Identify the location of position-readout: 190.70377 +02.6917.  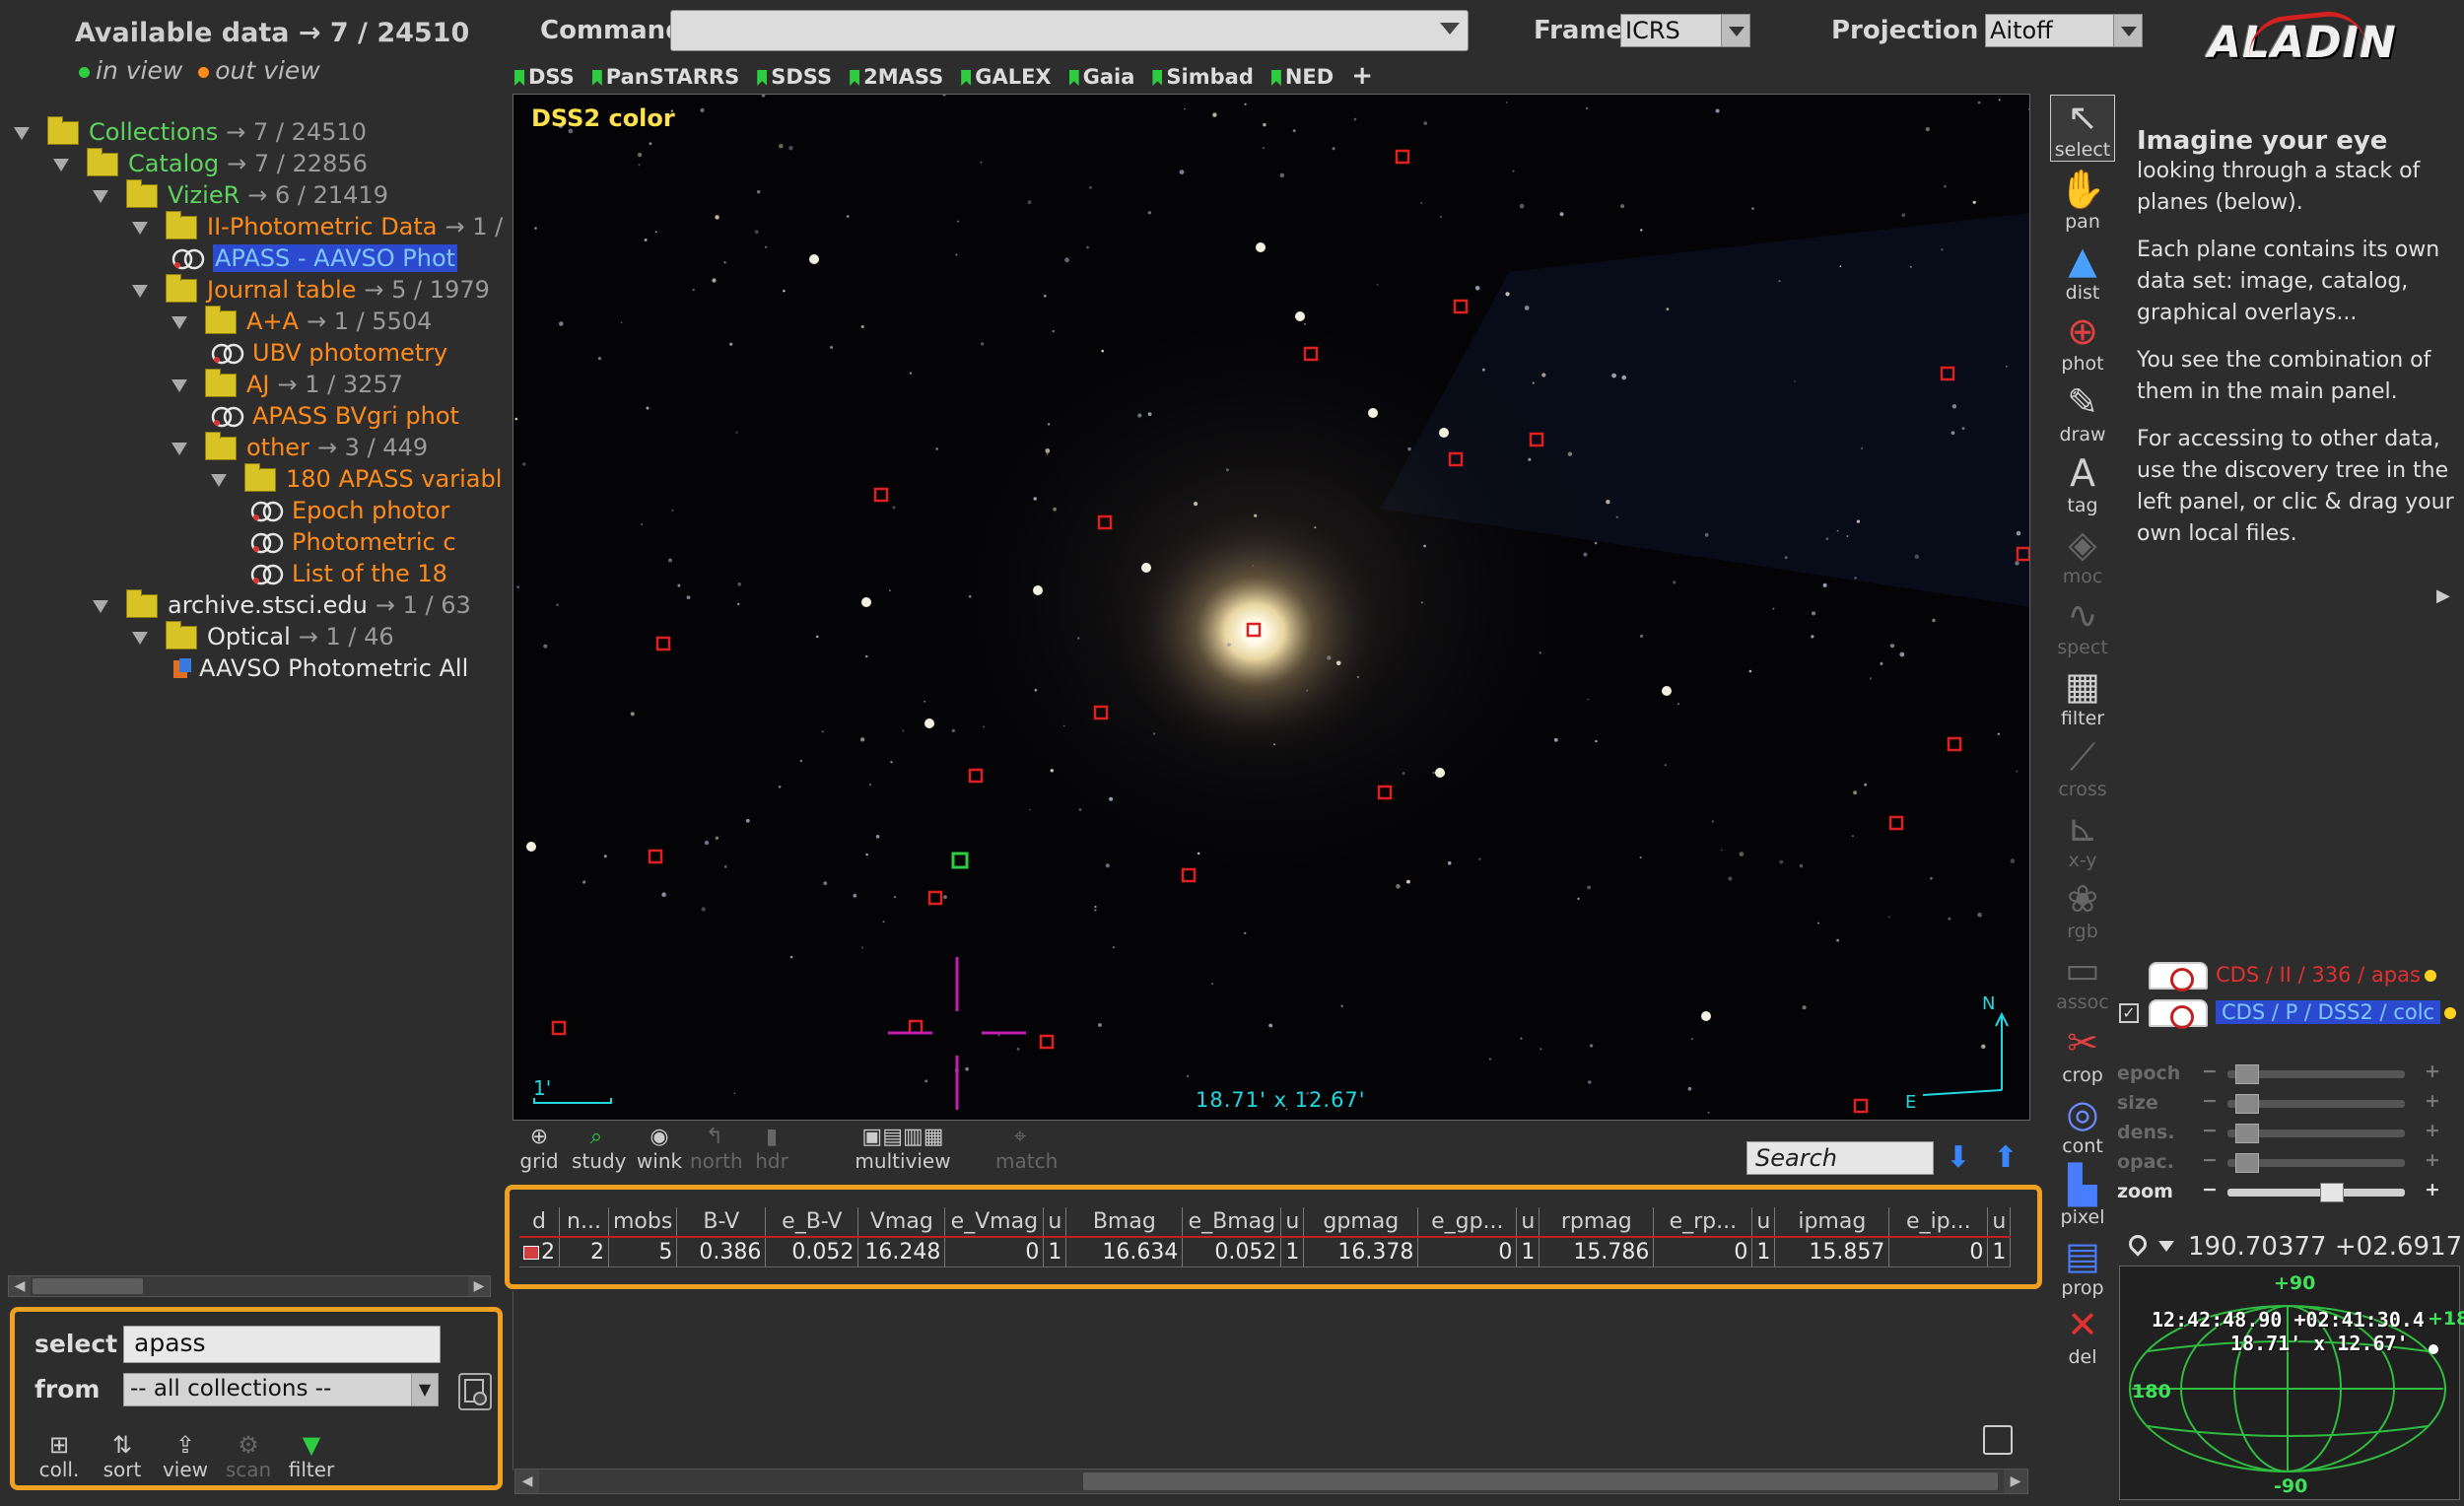
(2293, 1246).